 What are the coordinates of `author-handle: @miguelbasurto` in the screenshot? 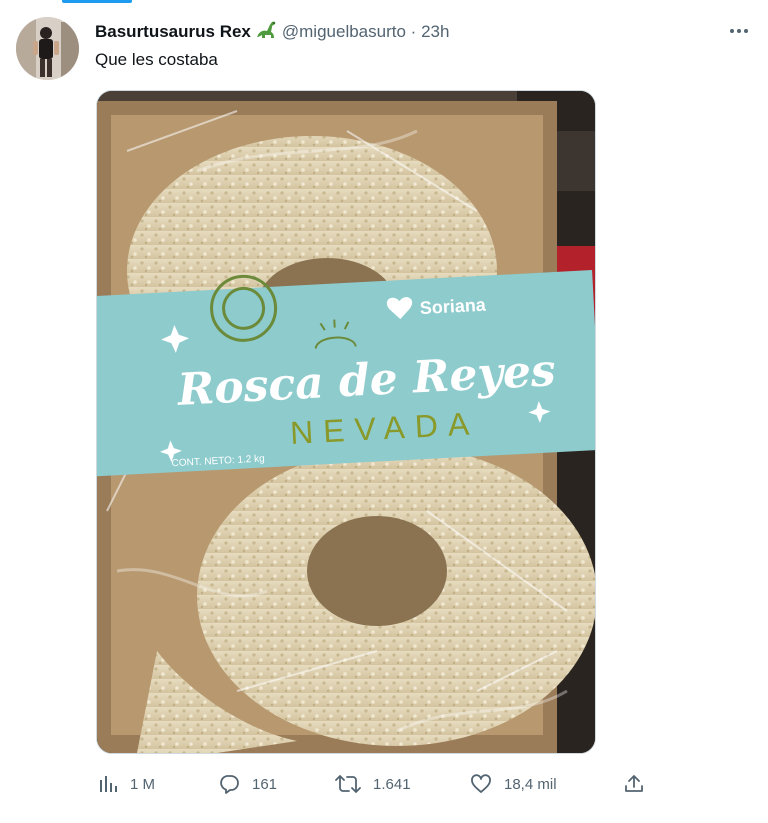 It's located at (344, 31).